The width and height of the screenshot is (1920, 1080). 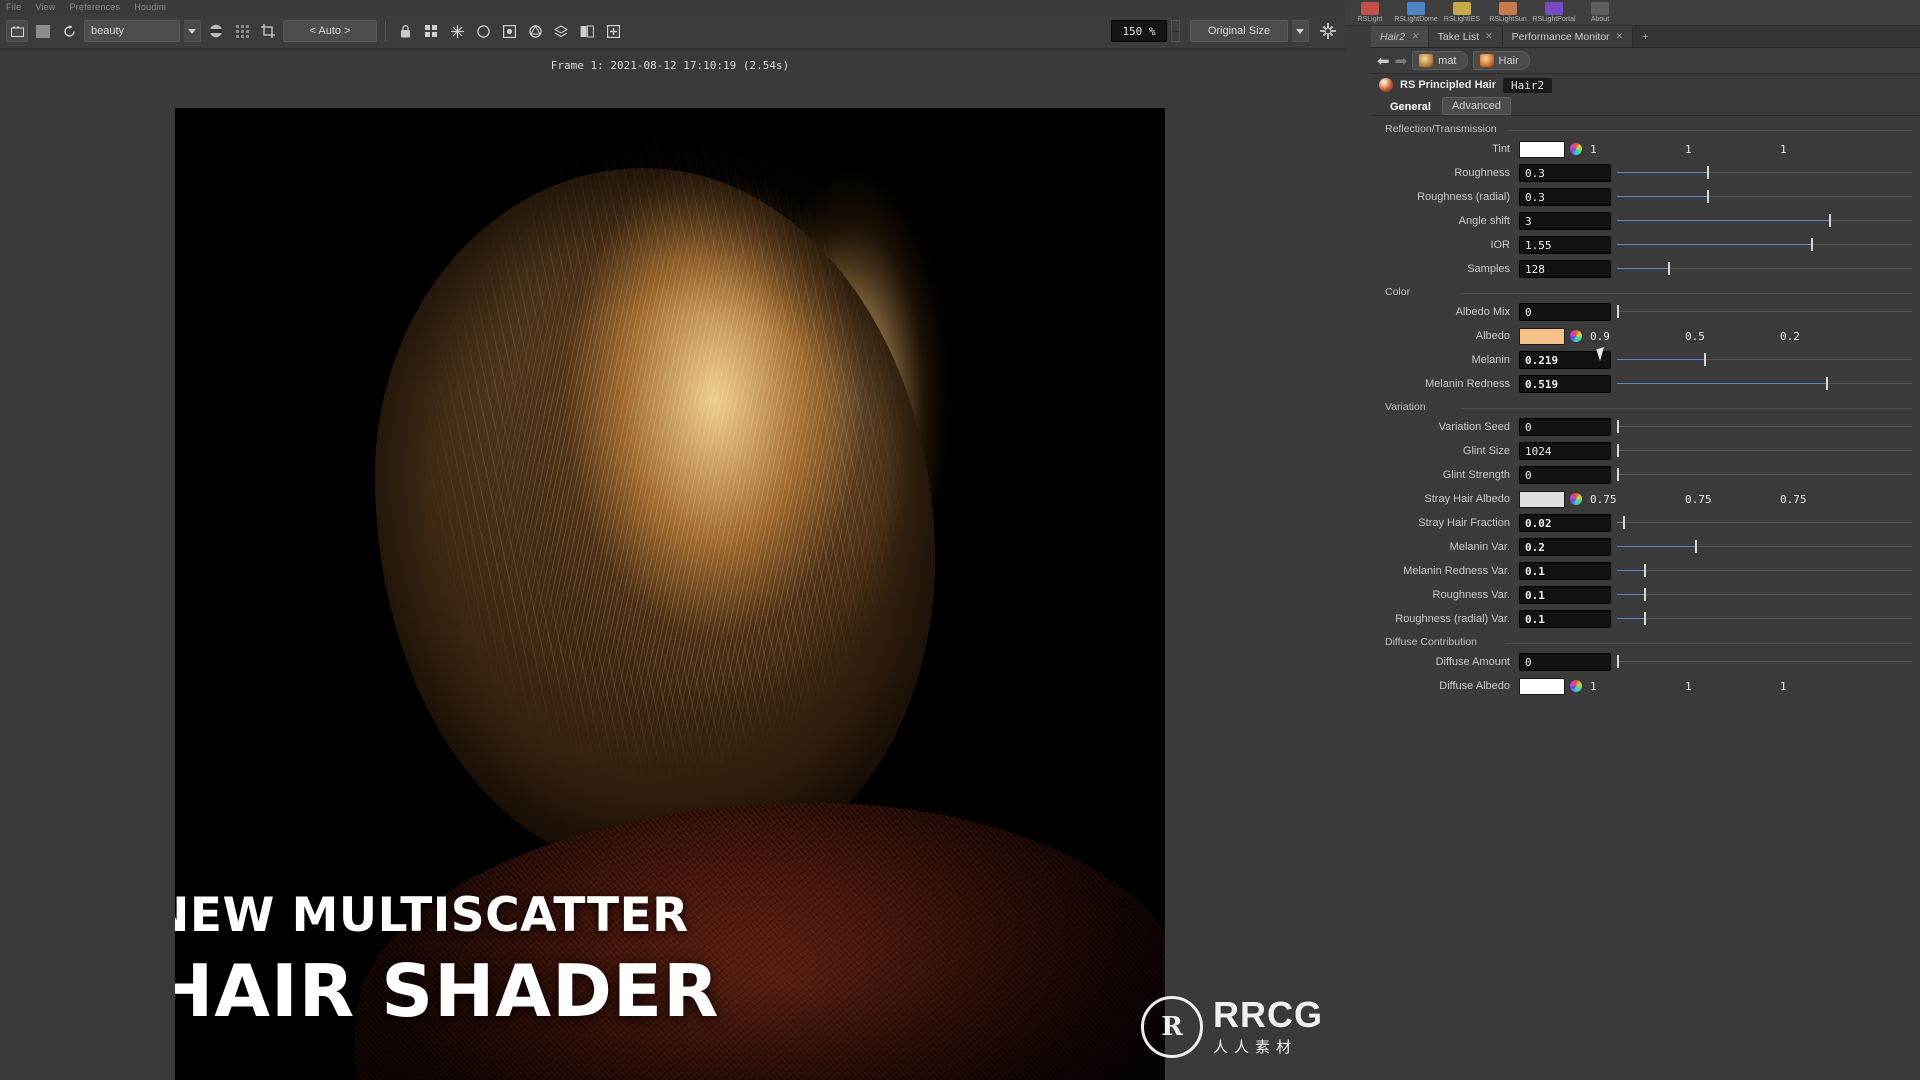 What do you see at coordinates (1328, 31) in the screenshot?
I see `gear-icon` at bounding box center [1328, 31].